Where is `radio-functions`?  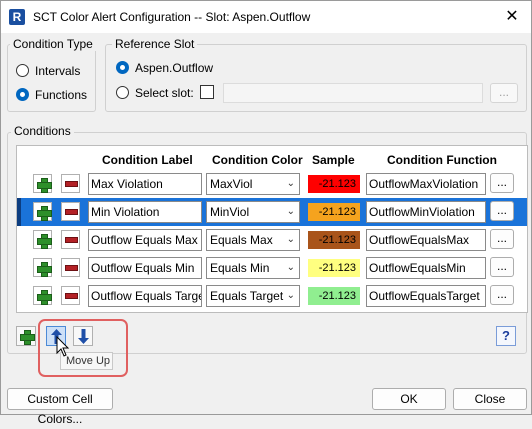
radio-functions is located at coordinates (22, 94).